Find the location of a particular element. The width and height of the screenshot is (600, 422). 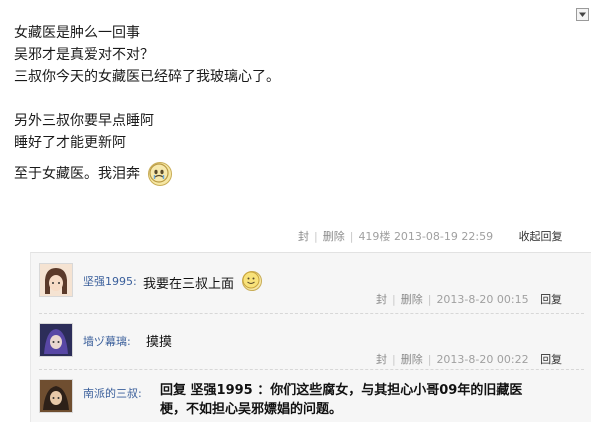

post-line-text: 至于女藏医。我泪奔 is located at coordinates (77, 174).